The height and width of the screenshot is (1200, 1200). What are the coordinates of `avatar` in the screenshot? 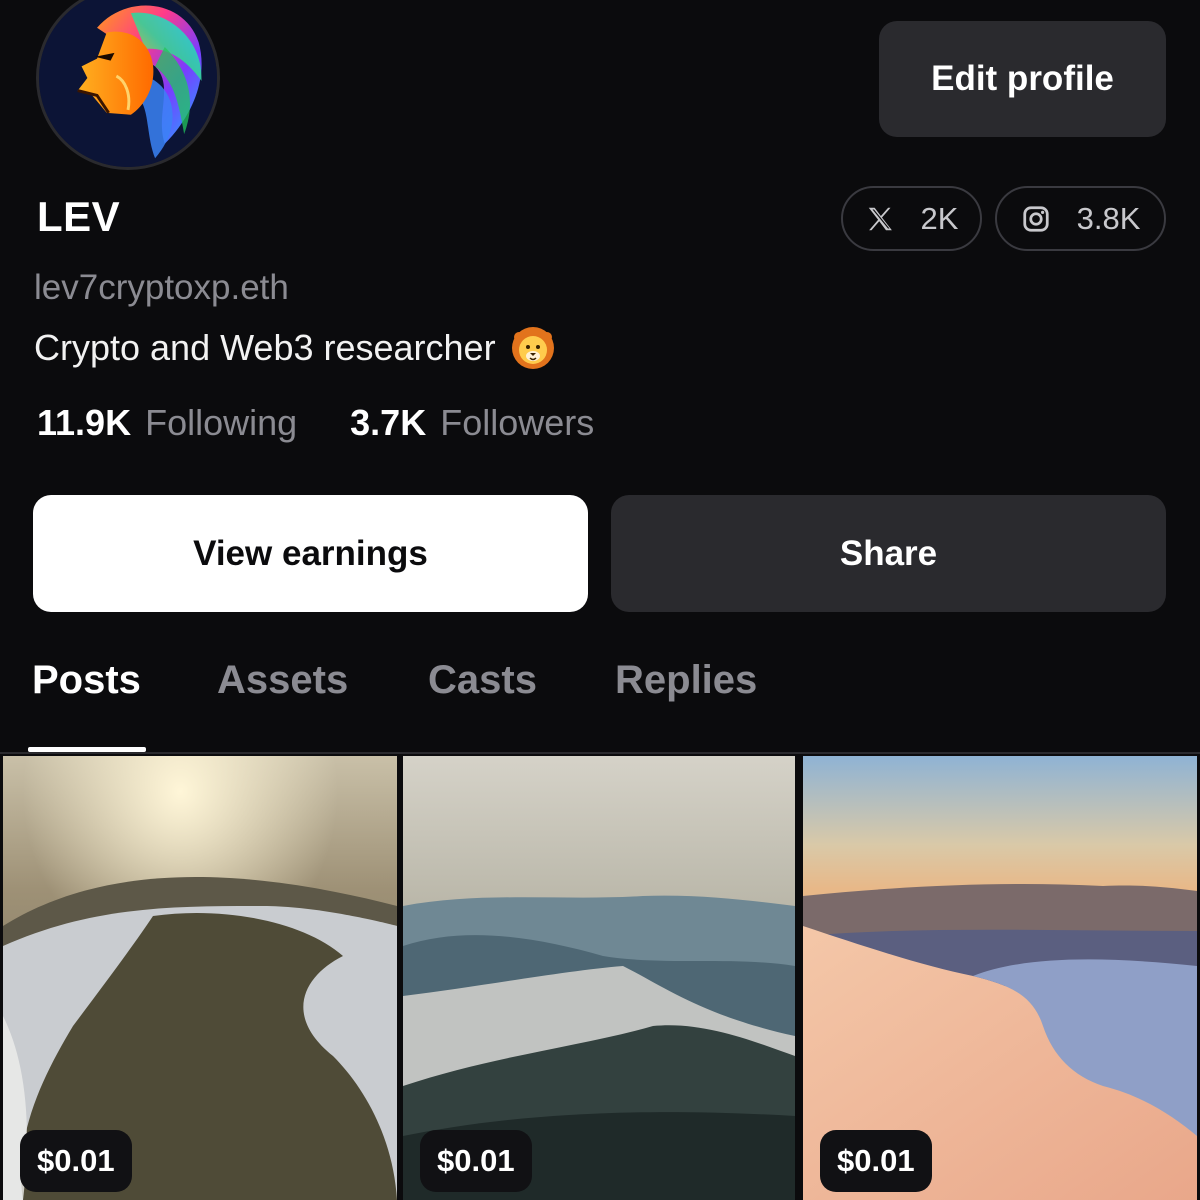 It's located at (128, 85).